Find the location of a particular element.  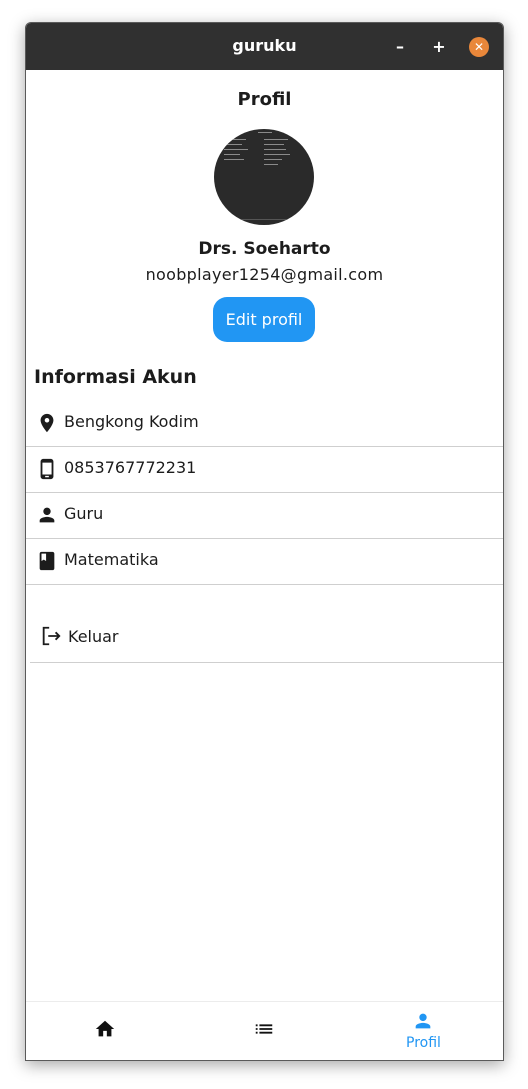

home-icon is located at coordinates (105, 1028).